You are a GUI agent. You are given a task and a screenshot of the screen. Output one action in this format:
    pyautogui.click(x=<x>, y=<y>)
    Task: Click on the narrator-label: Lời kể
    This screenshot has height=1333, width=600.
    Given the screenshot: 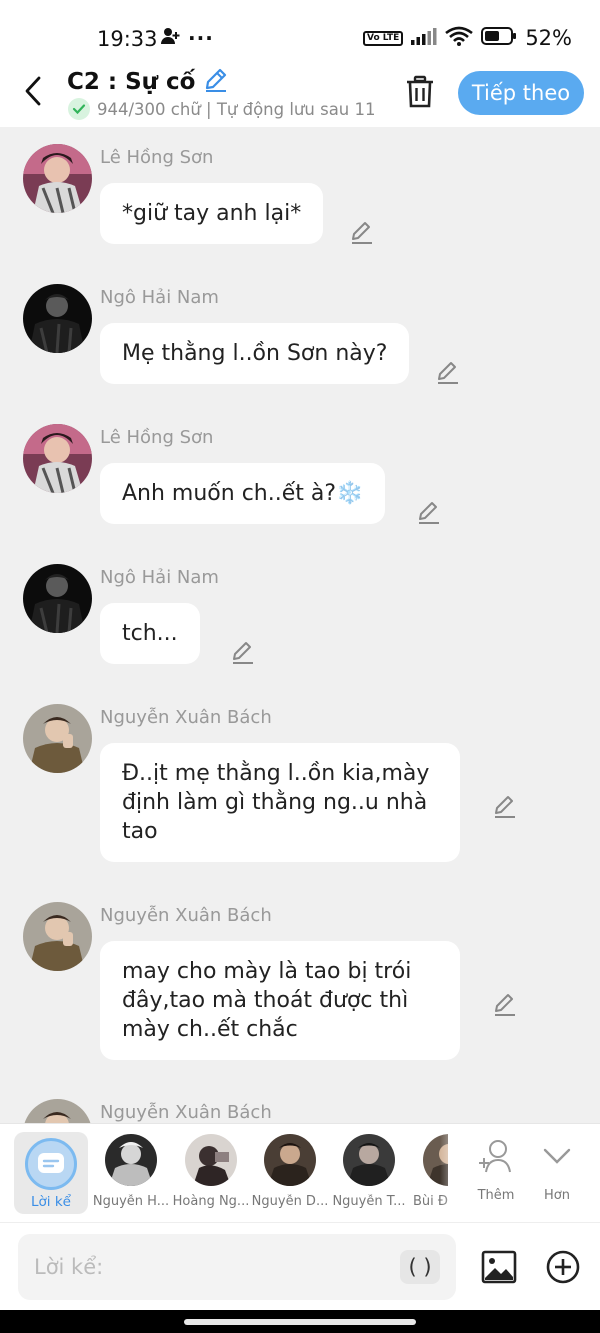 What is the action you would take?
    pyautogui.click(x=51, y=1202)
    